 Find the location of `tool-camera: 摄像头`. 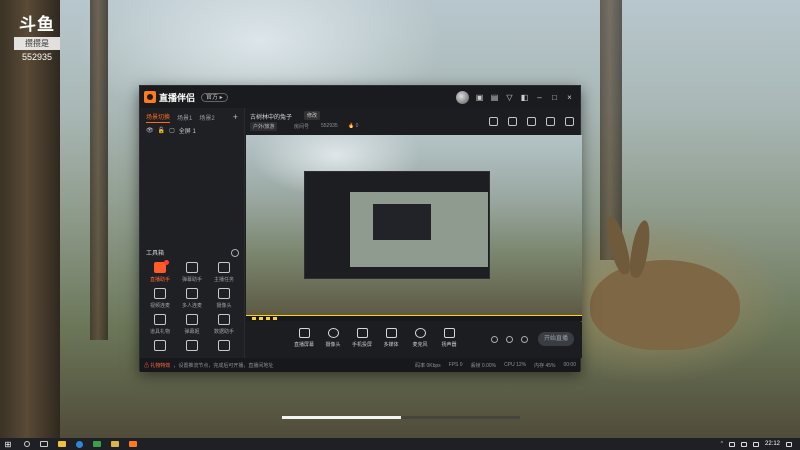

tool-camera: 摄像头 is located at coordinates (224, 299).